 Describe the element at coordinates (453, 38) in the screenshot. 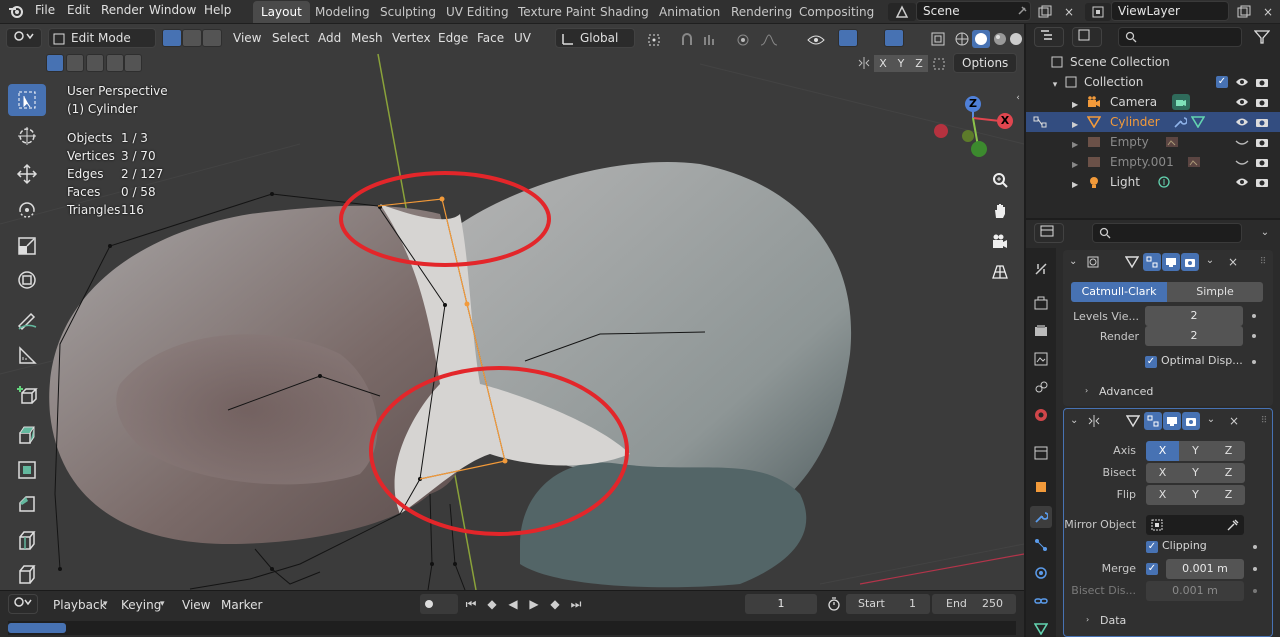

I see `menu-edge: Edge` at that location.